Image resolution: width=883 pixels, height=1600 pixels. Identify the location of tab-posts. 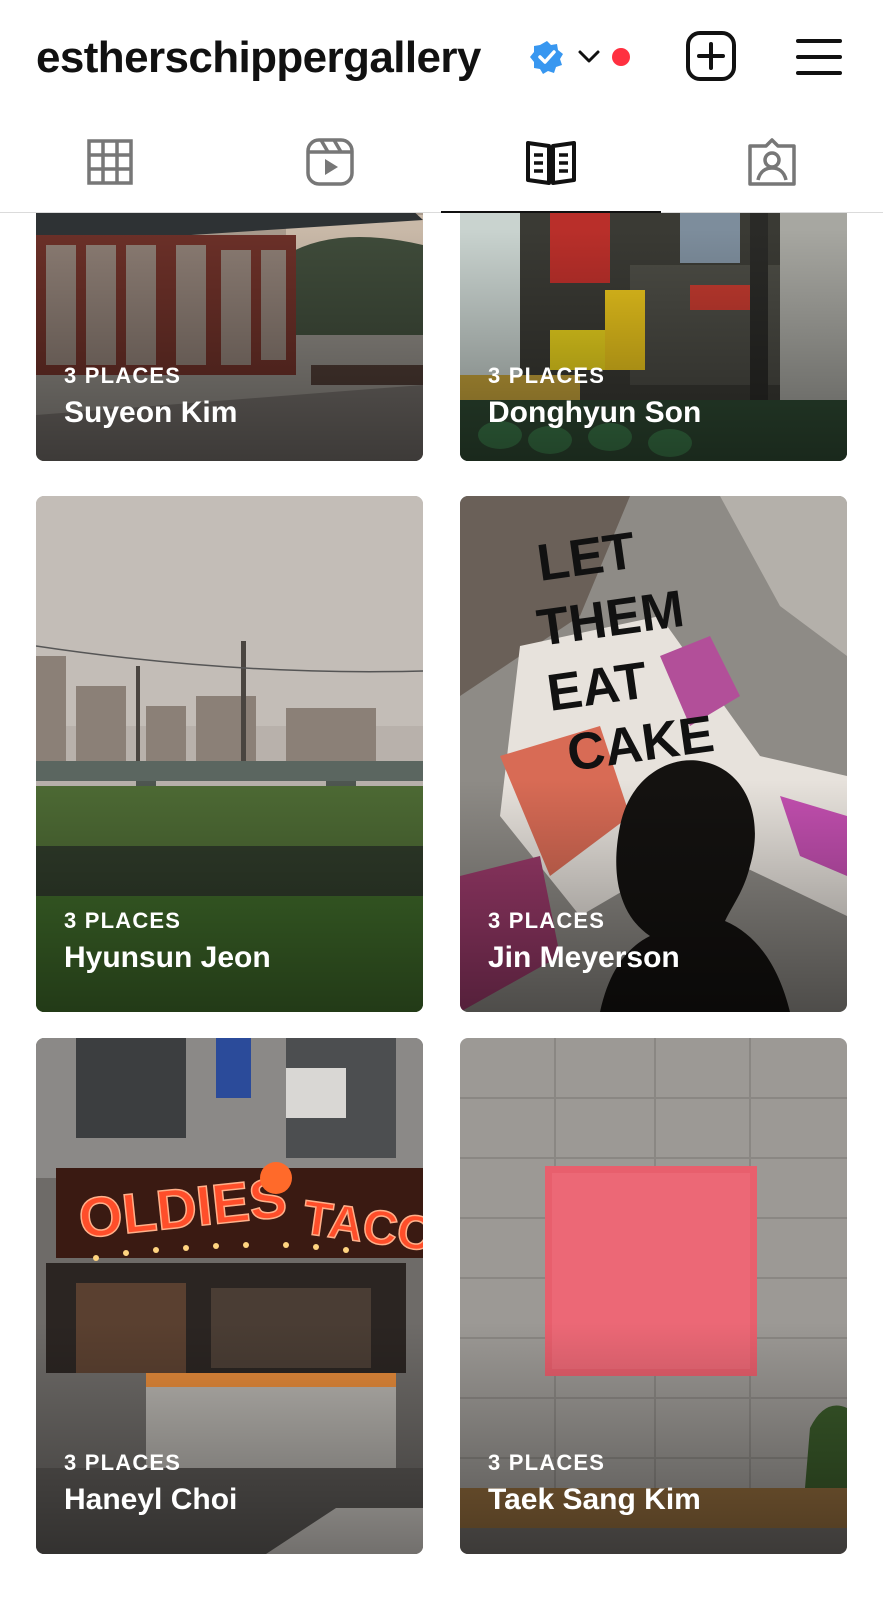
(110, 162).